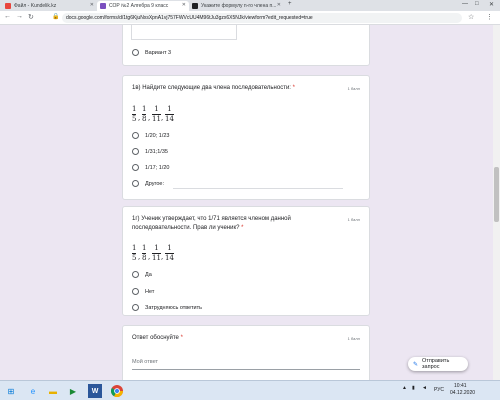 Image resolution: width=500 pixels, height=400 pixels. Describe the element at coordinates (489, 17) in the screenshot. I see `menu-icon: ⋮` at that location.